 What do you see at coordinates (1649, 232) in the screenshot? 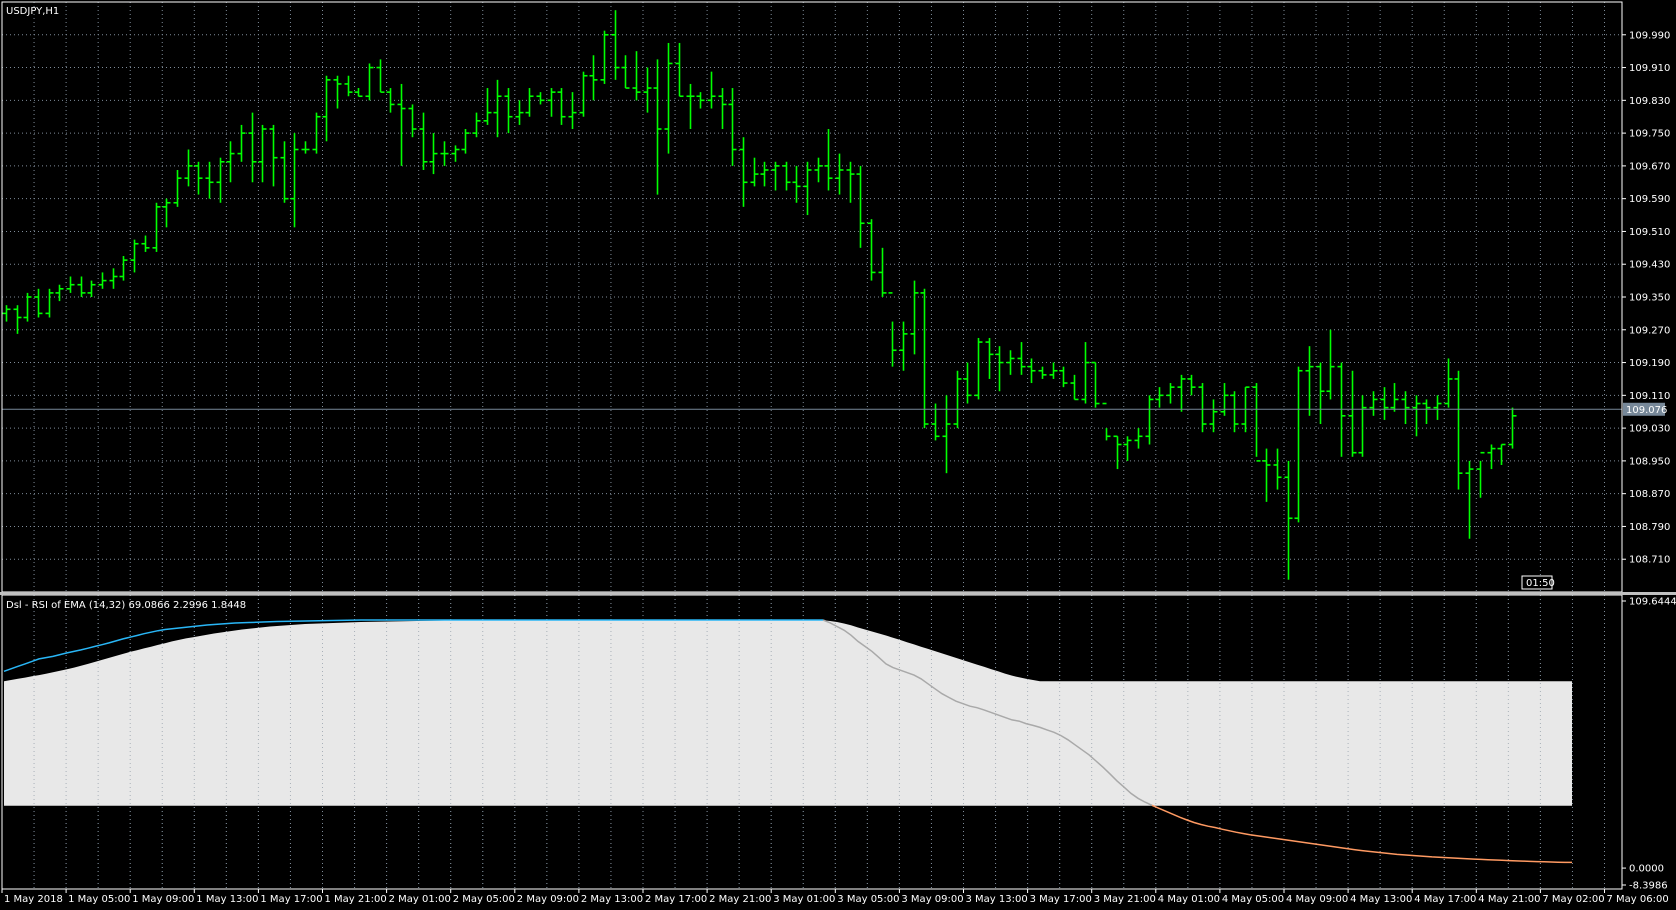
I see `price-tick-label: 109.510` at bounding box center [1649, 232].